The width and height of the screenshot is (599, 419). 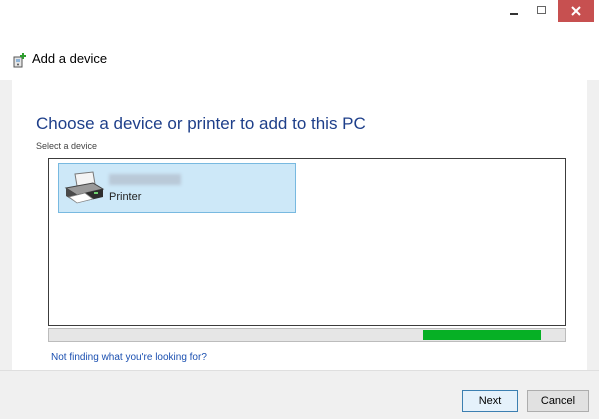 I want to click on progress-fill, so click(x=482, y=335).